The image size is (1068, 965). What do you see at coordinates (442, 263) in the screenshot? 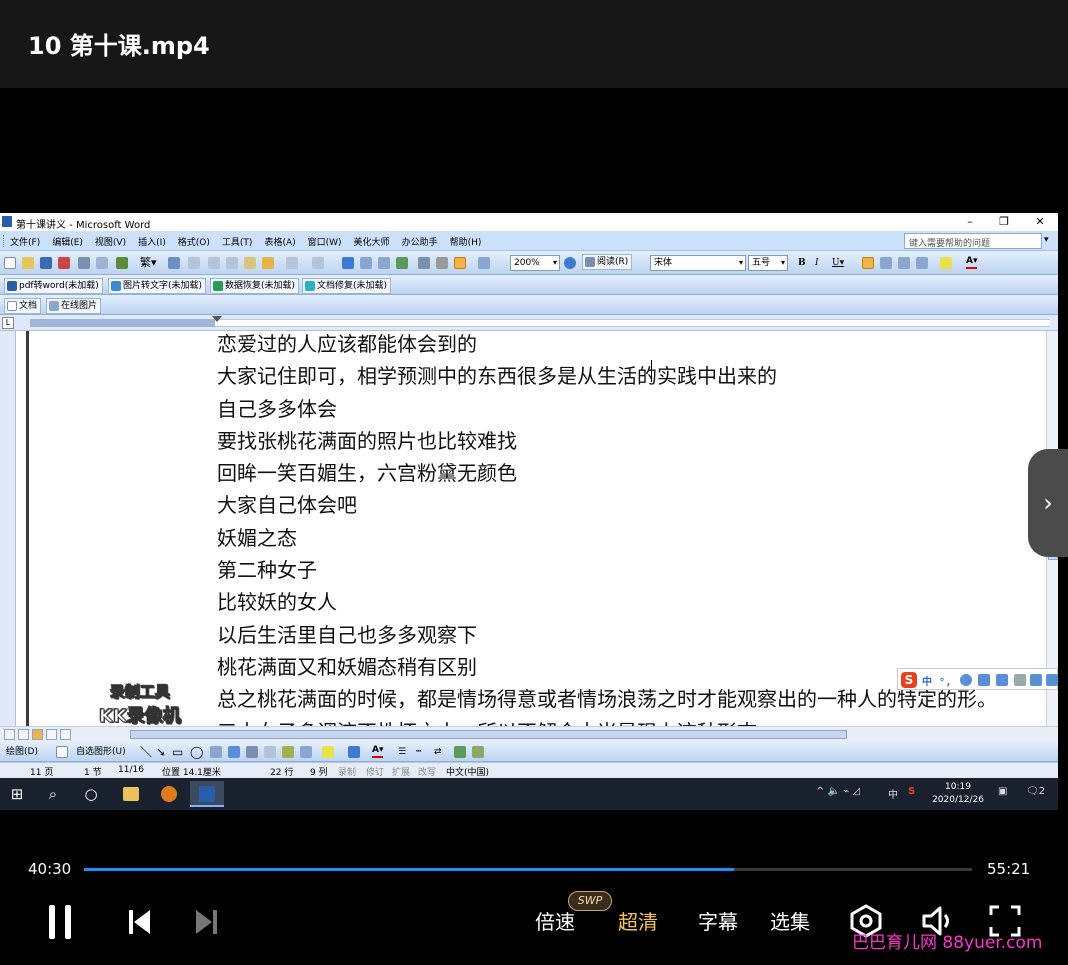
I see `drawing-icon` at bounding box center [442, 263].